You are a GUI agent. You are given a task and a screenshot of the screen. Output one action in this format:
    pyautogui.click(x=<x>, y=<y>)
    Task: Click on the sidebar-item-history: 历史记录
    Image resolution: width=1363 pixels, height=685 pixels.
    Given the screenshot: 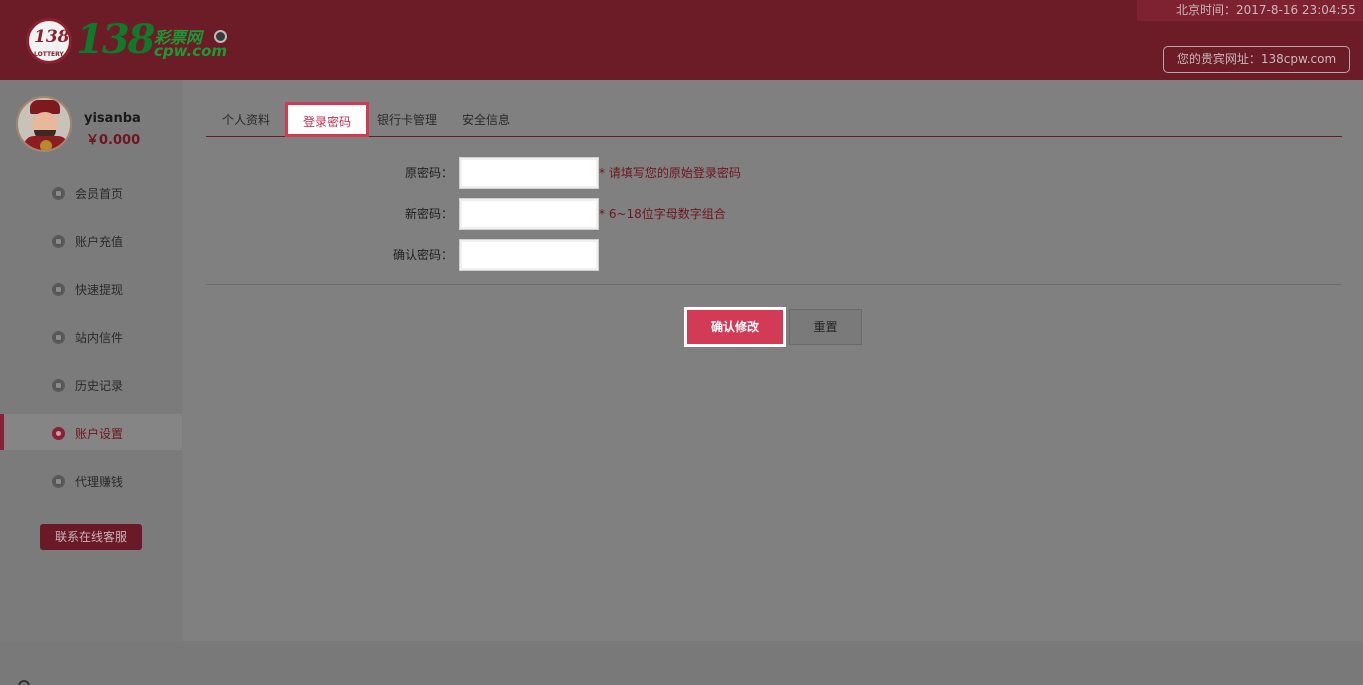 What is the action you would take?
    pyautogui.click(x=91, y=384)
    